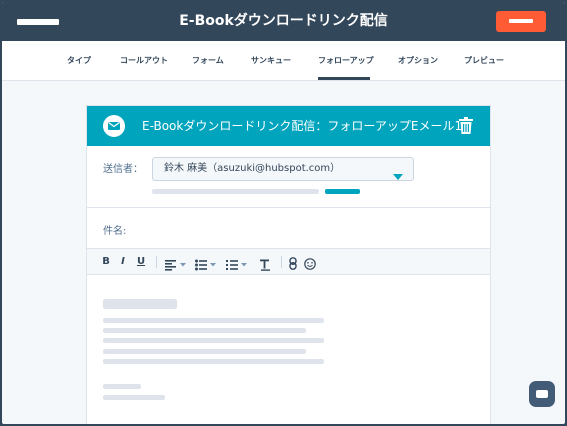 This screenshot has width=567, height=426. I want to click on rich-text-toolbar: B I U, so click(288, 261).